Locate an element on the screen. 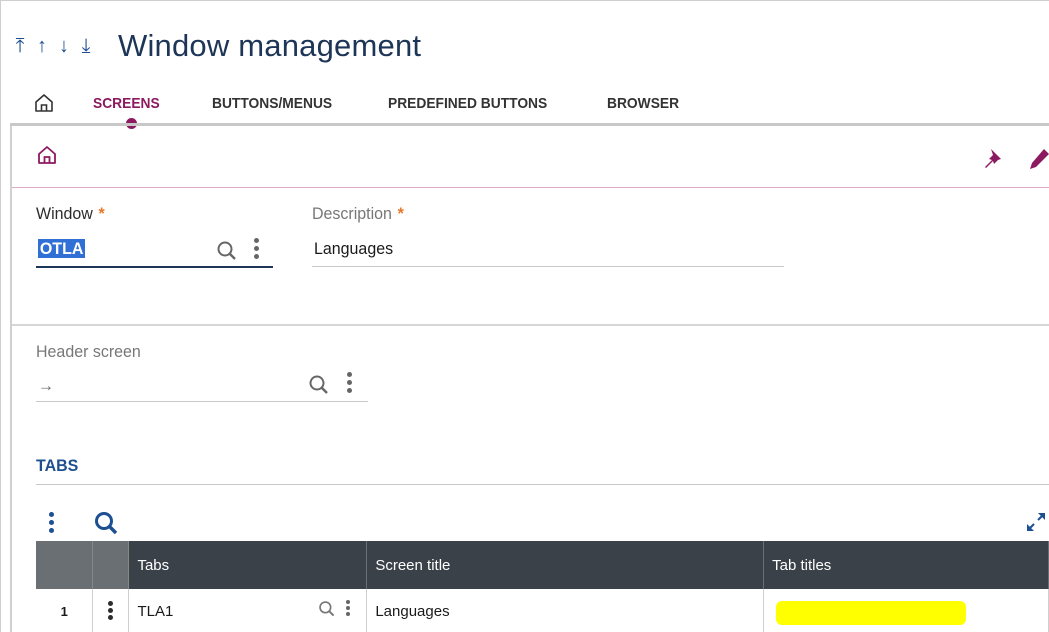 The image size is (1049, 632). tab-code-cell-icons is located at coordinates (335, 609).